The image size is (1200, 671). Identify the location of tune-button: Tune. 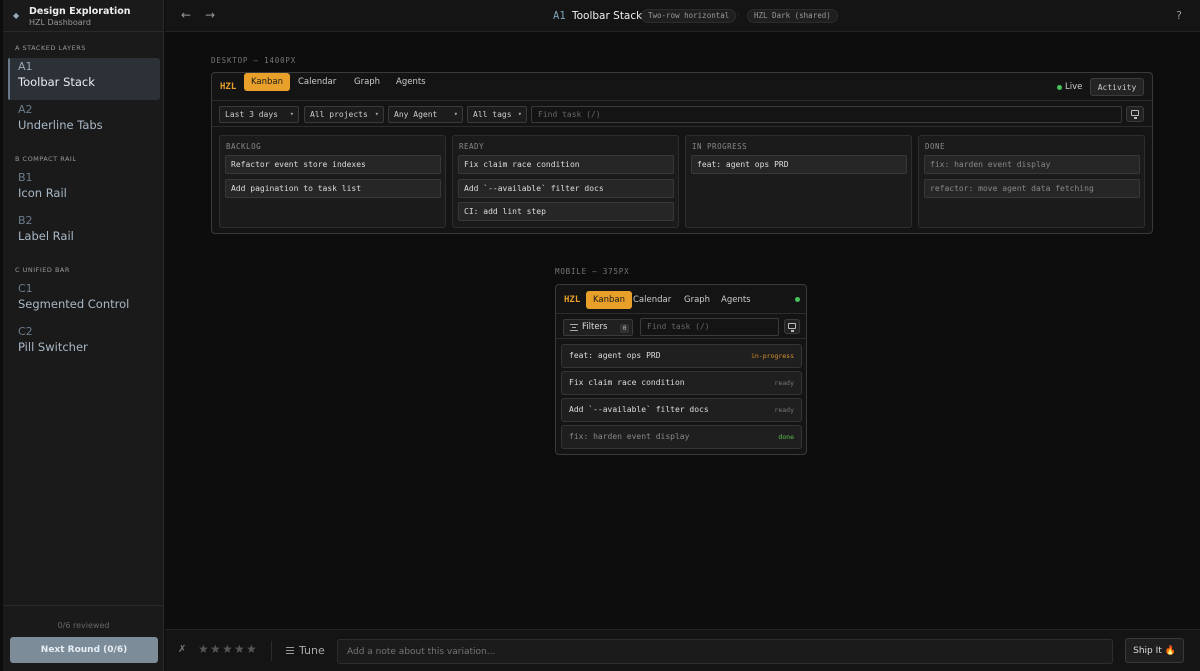
(312, 650).